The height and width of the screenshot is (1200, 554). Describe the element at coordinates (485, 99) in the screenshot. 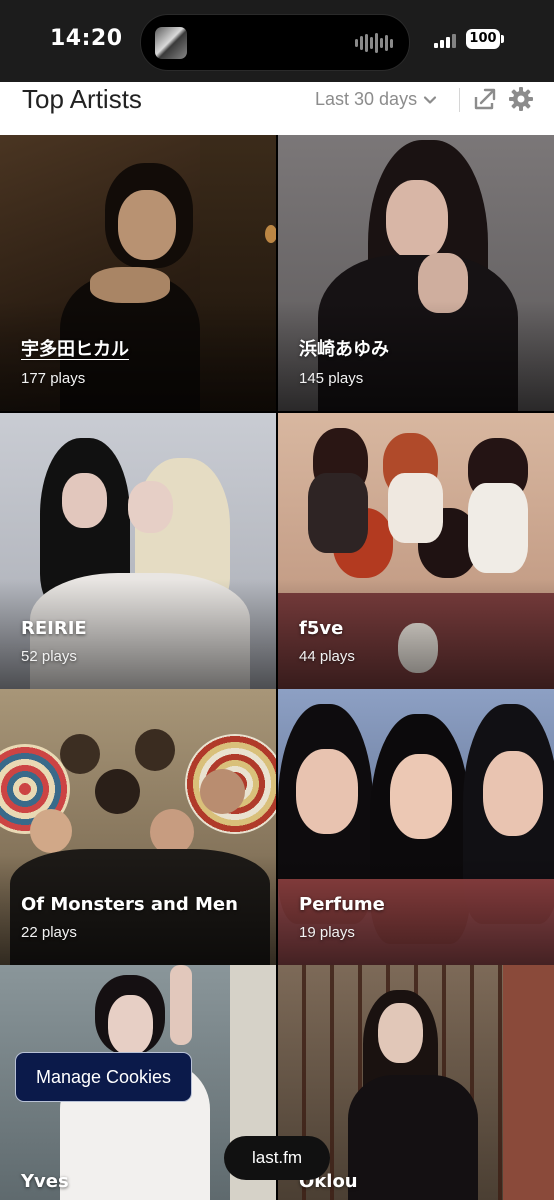

I see `share-icon` at that location.